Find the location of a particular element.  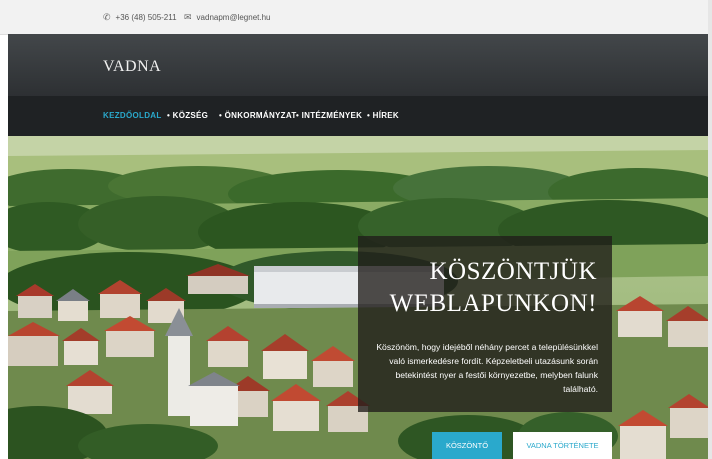

contact-bar: ✆ +36 (48) 505-211 ✉ vadnapm@legnet.hu is located at coordinates (356, 17).